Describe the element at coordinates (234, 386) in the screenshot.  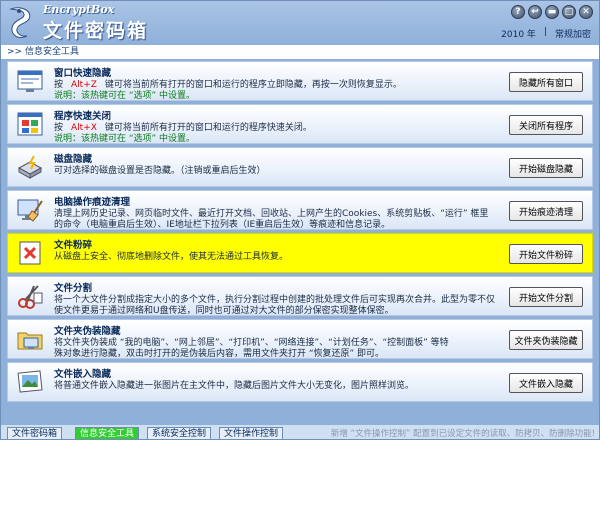
I see `feature-desc: 将普通文件嵌入隐藏进一张图片在主文件中，隐藏后图片文件大小无变化，图片照样浏览。` at that location.